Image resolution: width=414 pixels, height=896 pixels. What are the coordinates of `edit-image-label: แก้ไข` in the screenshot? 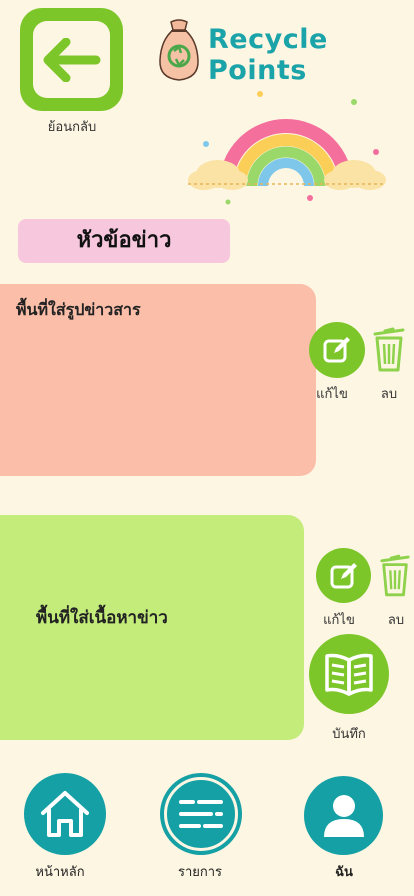 It's located at (332, 394).